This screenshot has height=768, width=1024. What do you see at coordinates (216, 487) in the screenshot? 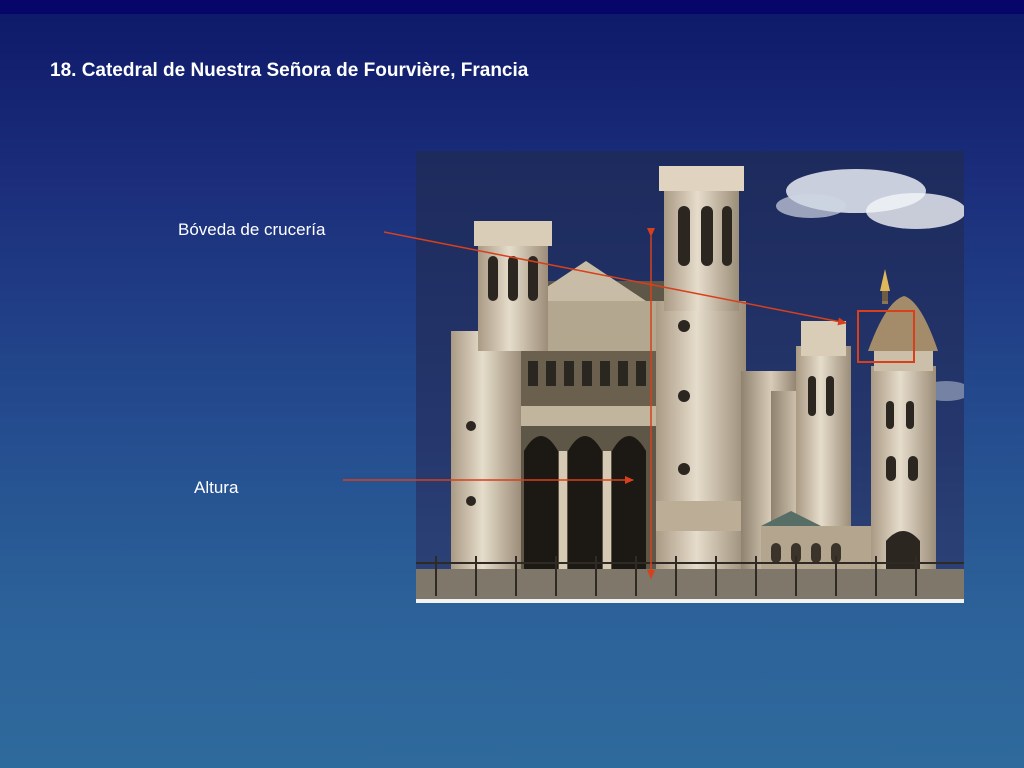
I see `height-label: Altura` at bounding box center [216, 487].